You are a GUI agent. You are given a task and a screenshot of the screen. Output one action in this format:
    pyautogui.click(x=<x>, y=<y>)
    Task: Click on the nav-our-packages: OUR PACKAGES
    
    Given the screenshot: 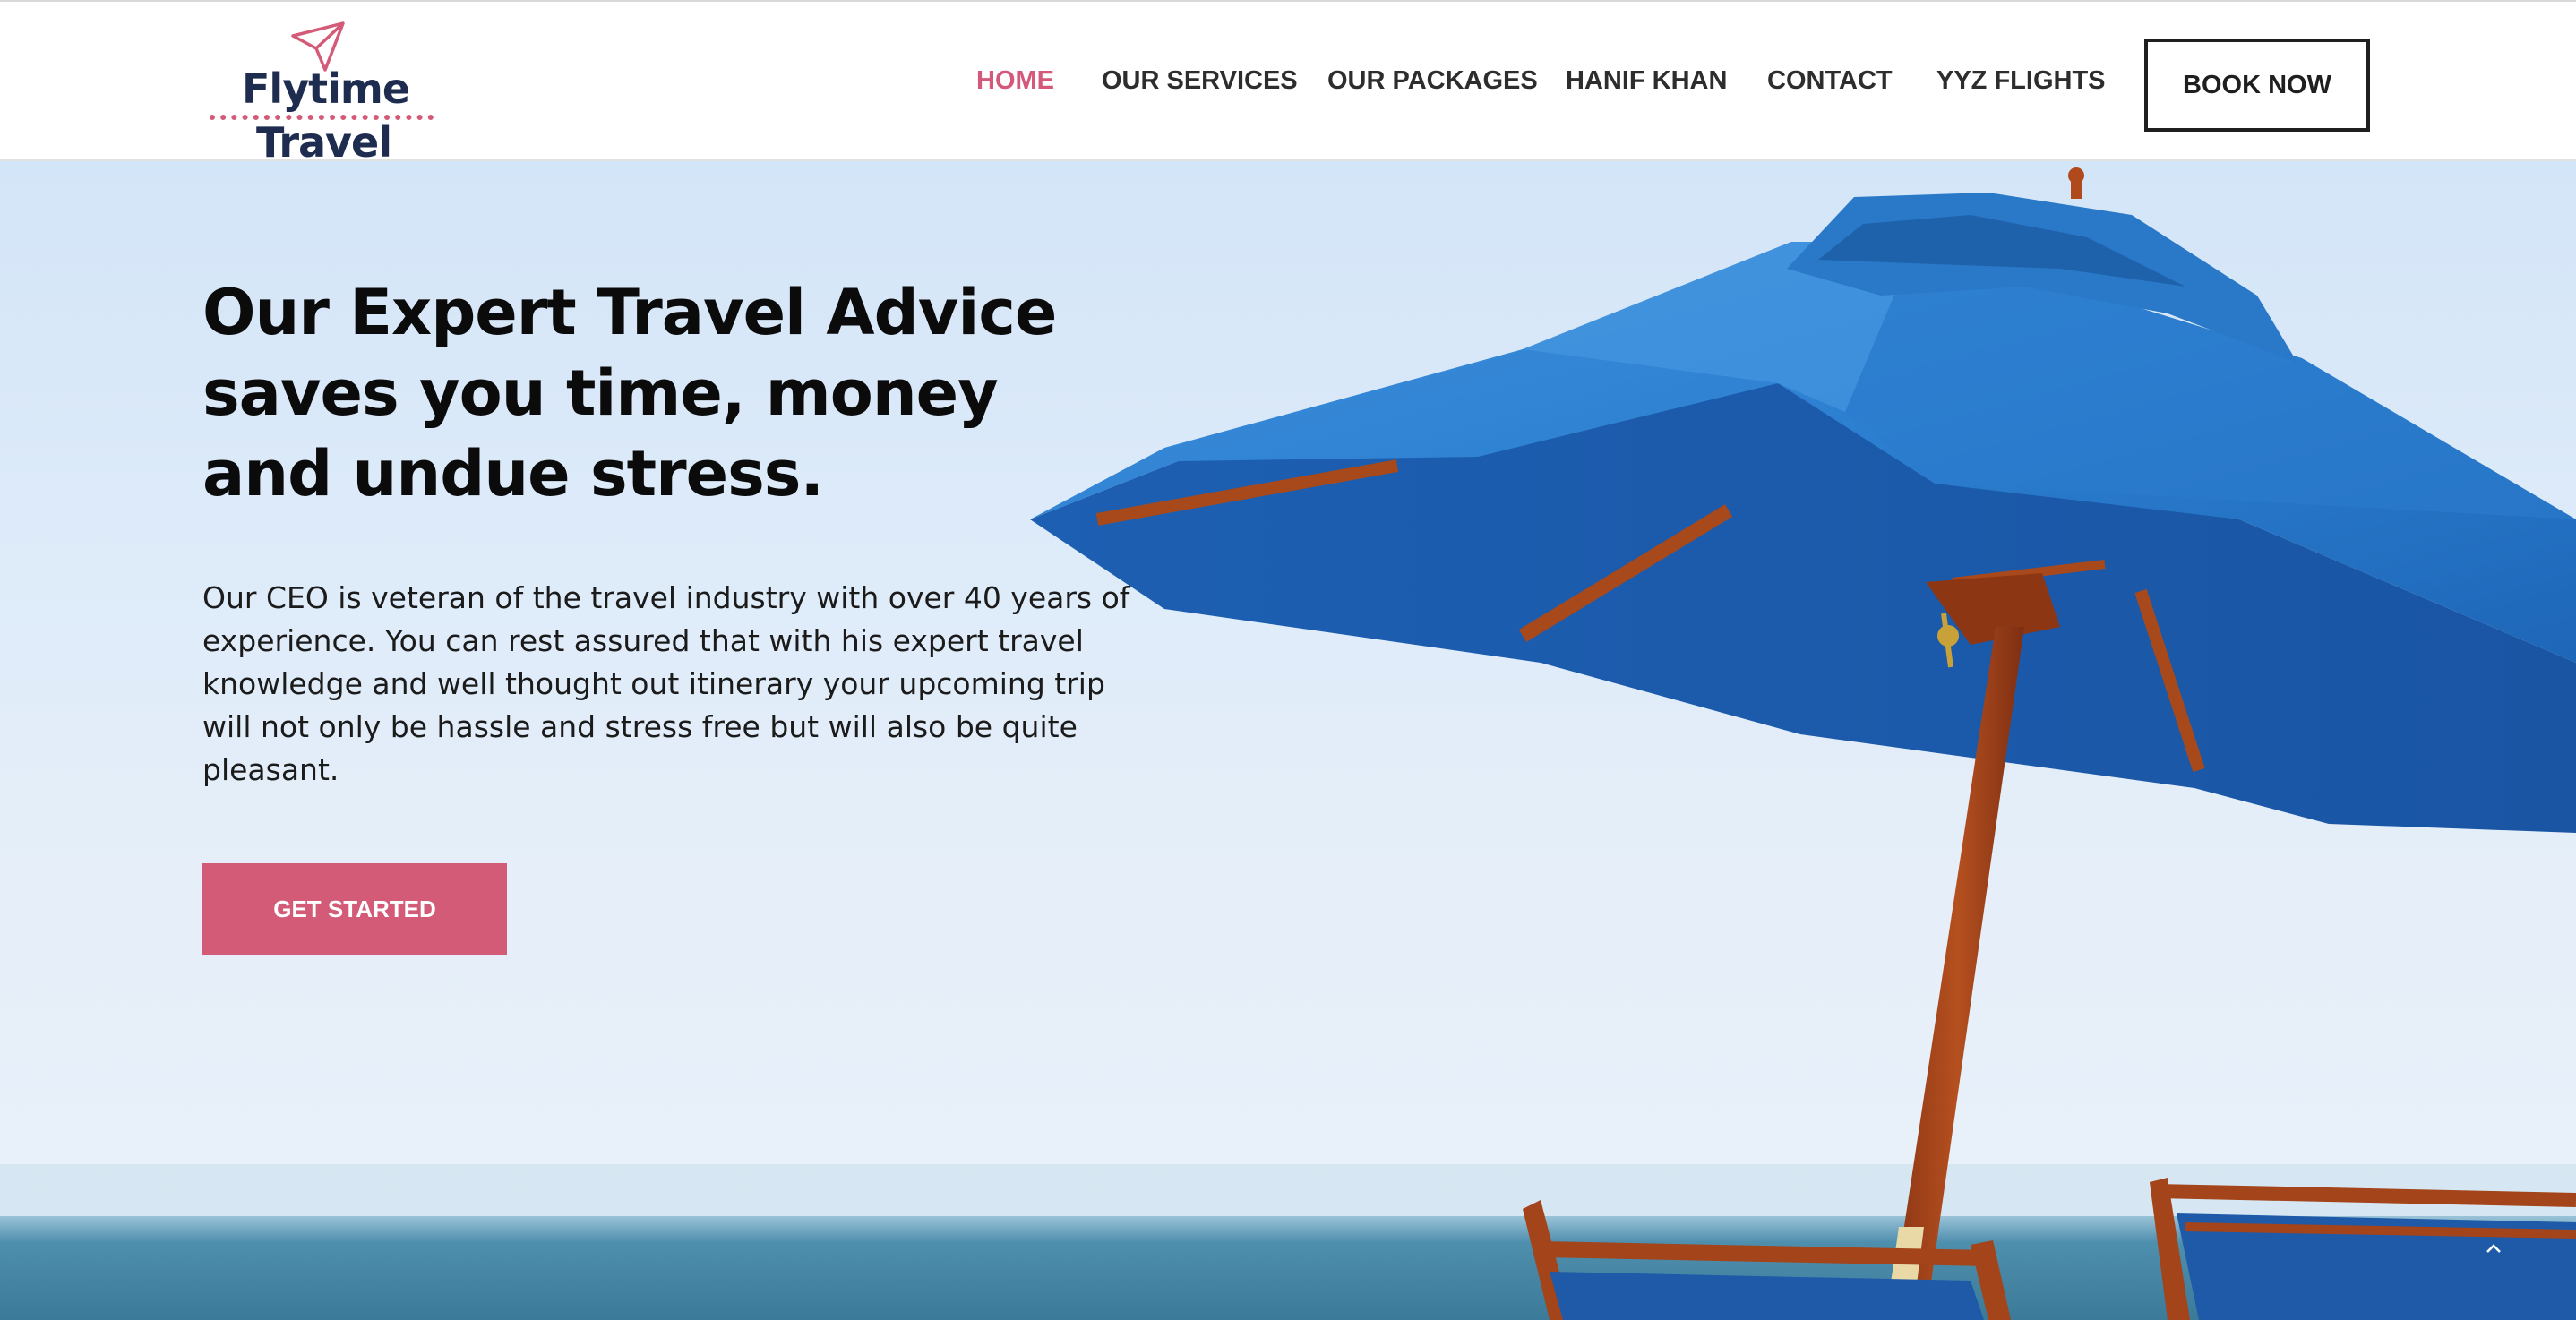 What is the action you would take?
    pyautogui.click(x=1432, y=81)
    